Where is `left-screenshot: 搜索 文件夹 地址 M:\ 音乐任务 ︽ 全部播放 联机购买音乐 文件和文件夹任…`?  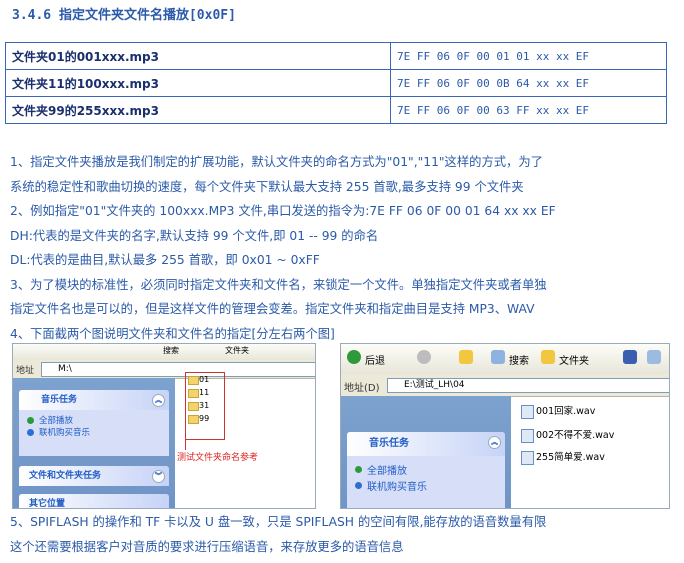
left-screenshot: 搜索 文件夹 地址 M:\ 音乐任务 ︽ 全部播放 联机购买音乐 文件和文件夹任… is located at coordinates (164, 426).